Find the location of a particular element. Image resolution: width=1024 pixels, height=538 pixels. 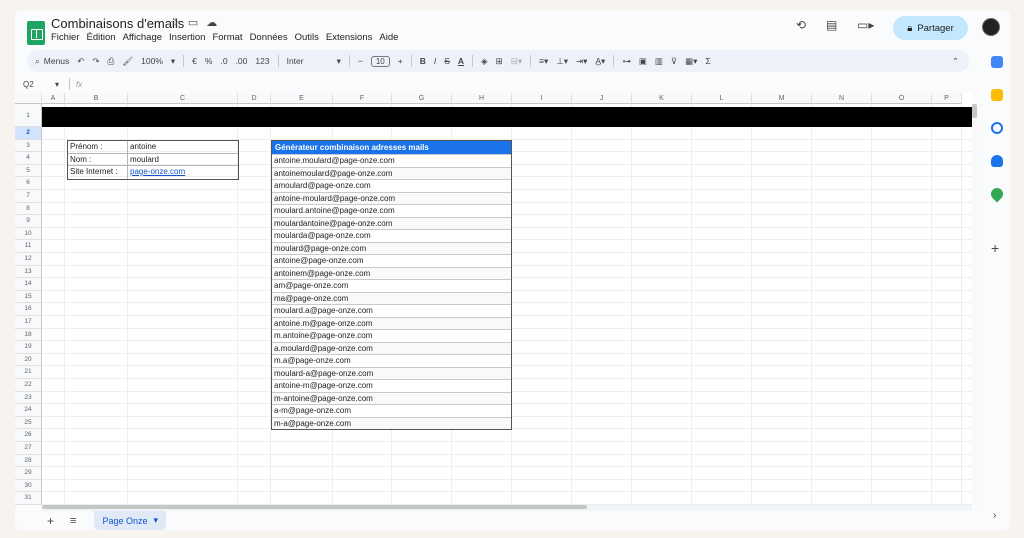

column-header: I is located at coordinates (542, 98).